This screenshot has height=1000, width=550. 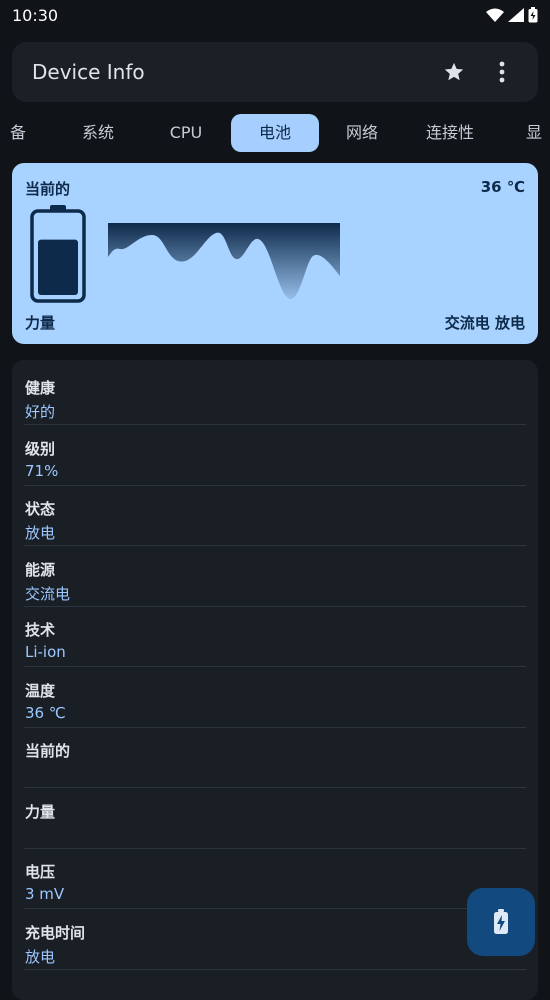 I want to click on info-row-voltage: 电压 3 mV, so click(x=275, y=879).